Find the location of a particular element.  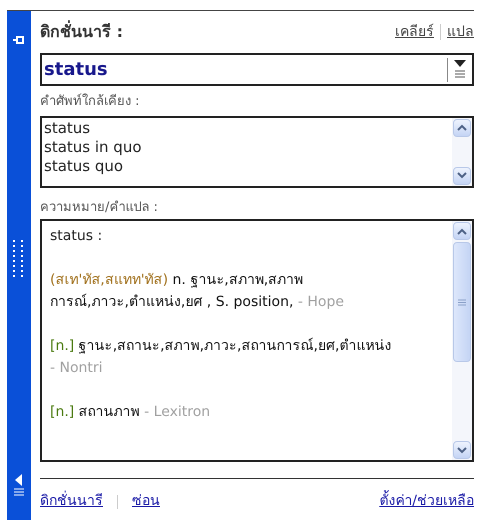

panel-title: ดิกชั่นนารี : is located at coordinates (81, 31).